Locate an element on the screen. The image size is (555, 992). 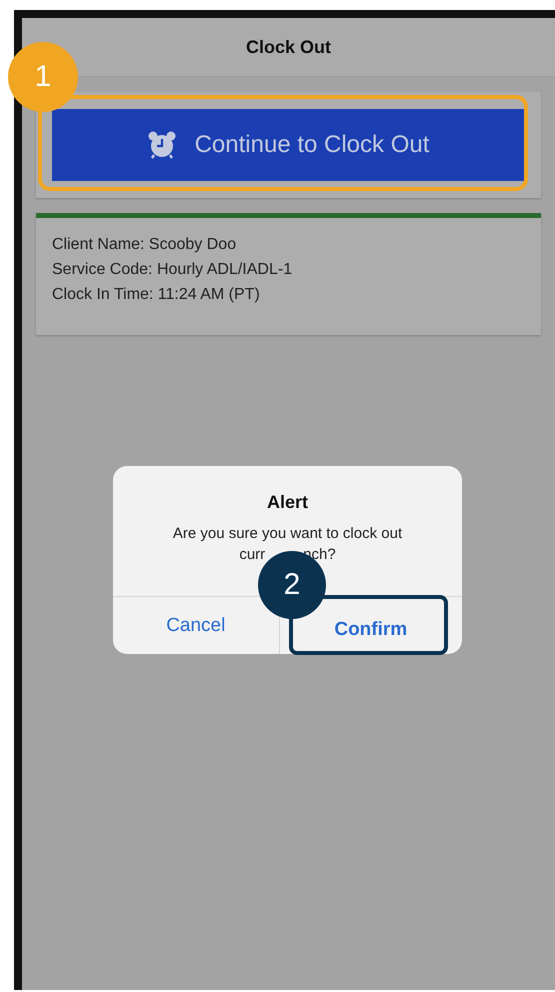
confirm-button: Confirm is located at coordinates (371, 629).